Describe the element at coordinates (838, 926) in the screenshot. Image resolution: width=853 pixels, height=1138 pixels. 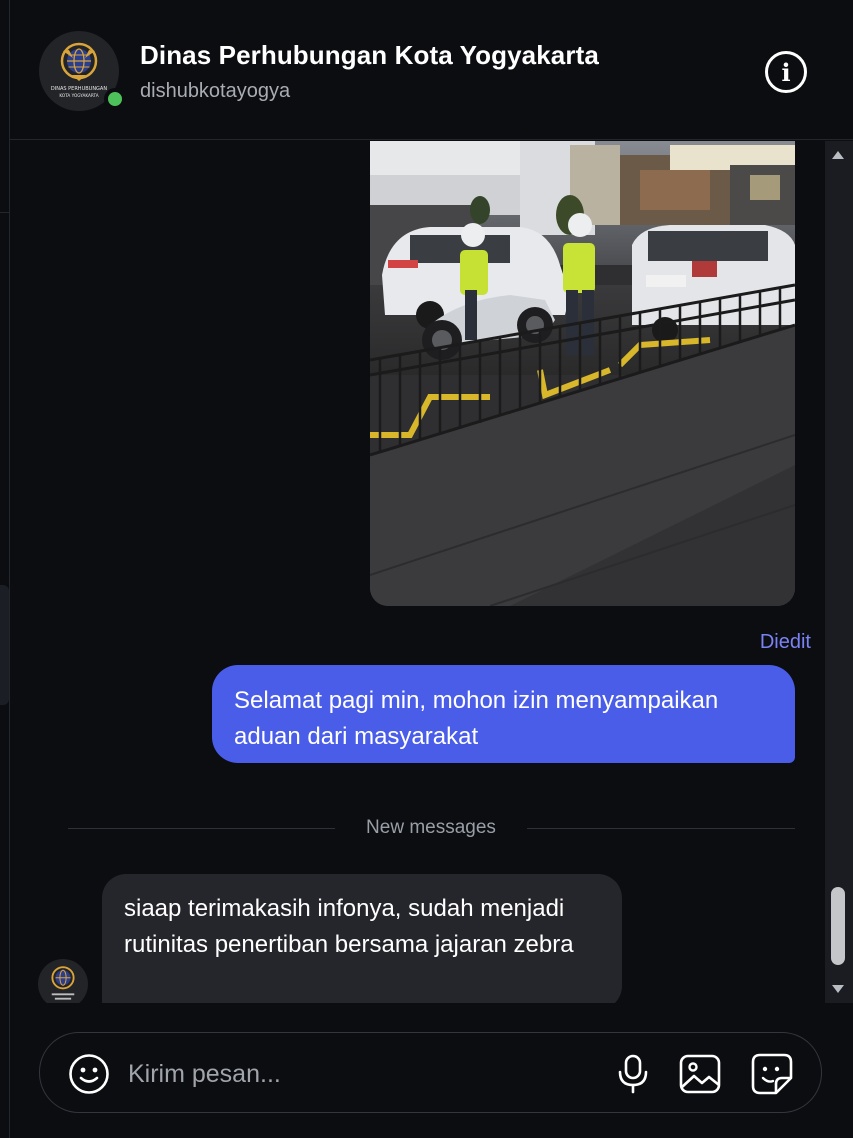
I see `scrollbar-thumb` at that location.